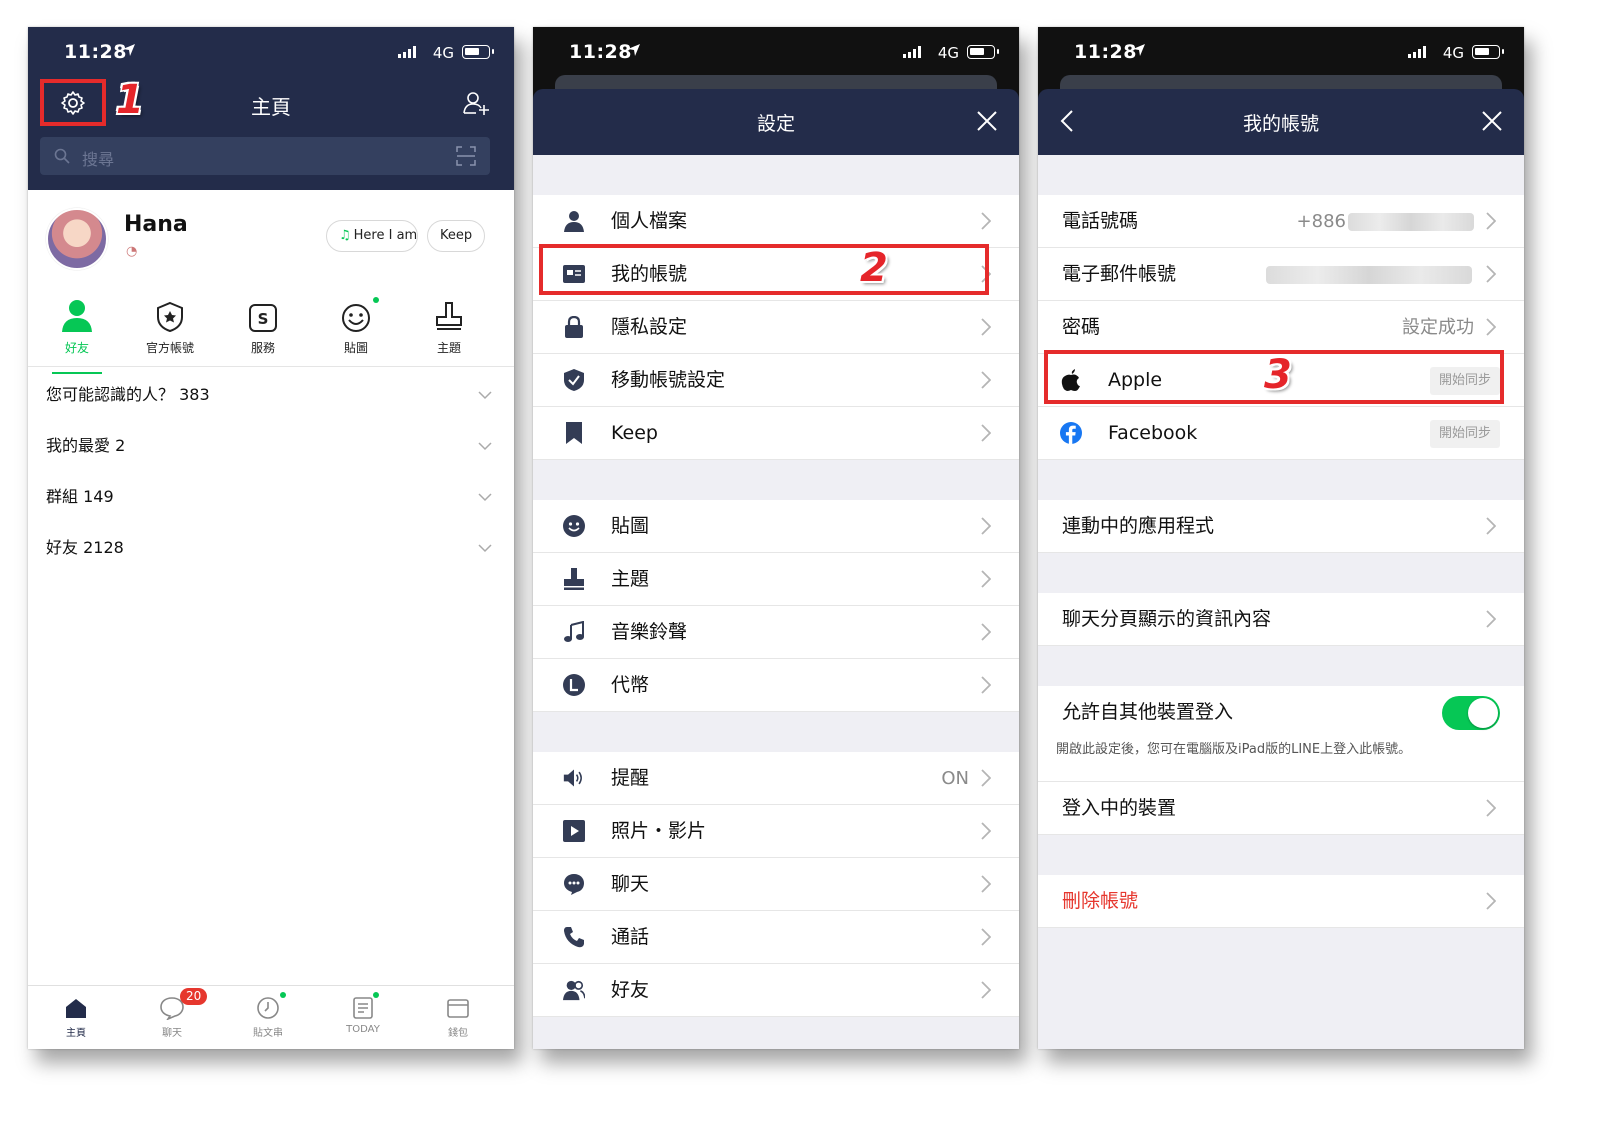 The image size is (1600, 1128). I want to click on nav-home: 主頁, so click(76, 1016).